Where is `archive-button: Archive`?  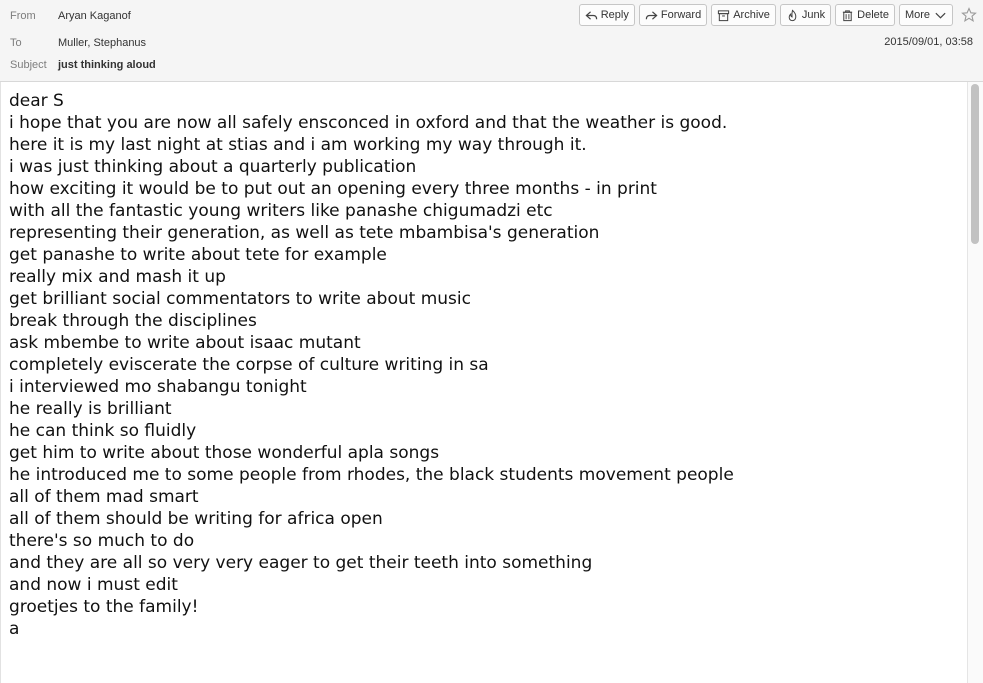
archive-button: Archive is located at coordinates (743, 15).